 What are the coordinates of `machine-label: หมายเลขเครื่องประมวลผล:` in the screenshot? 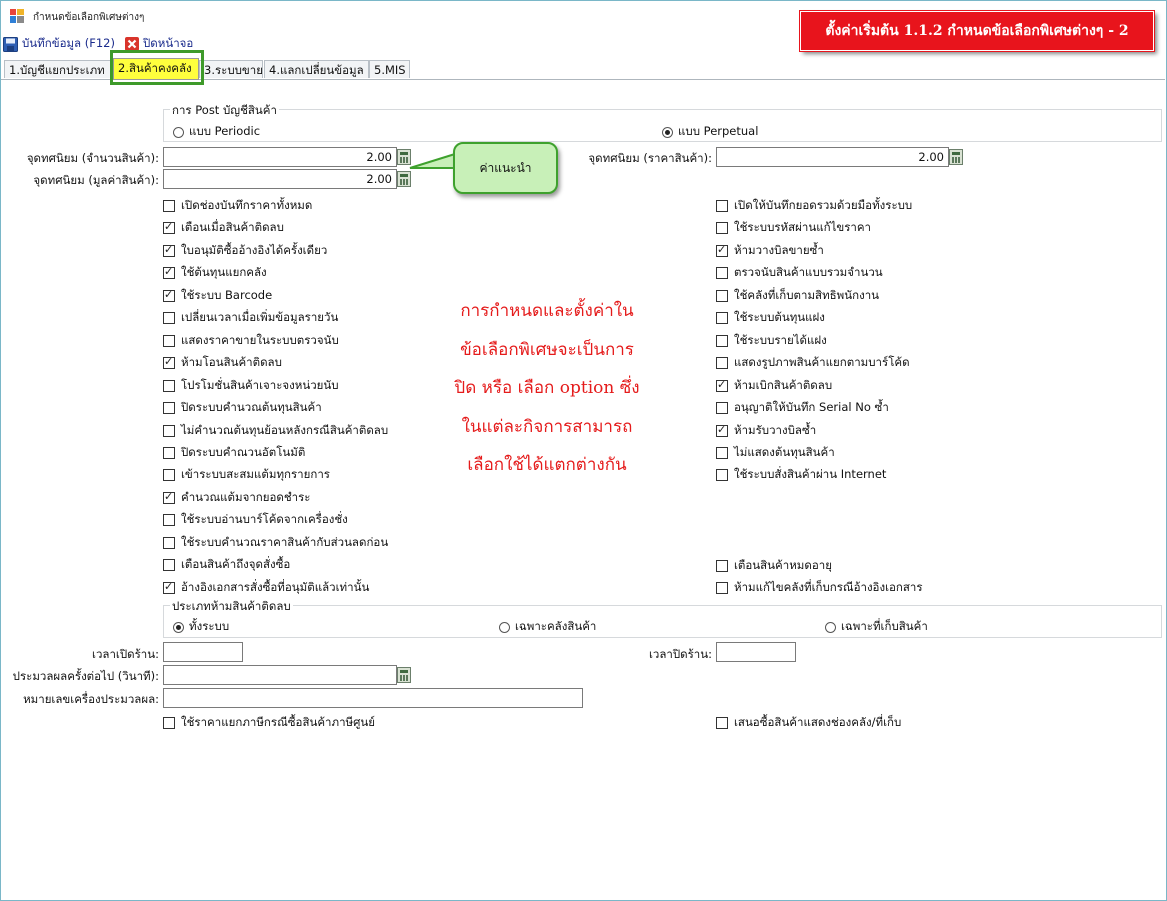 It's located at (91, 699).